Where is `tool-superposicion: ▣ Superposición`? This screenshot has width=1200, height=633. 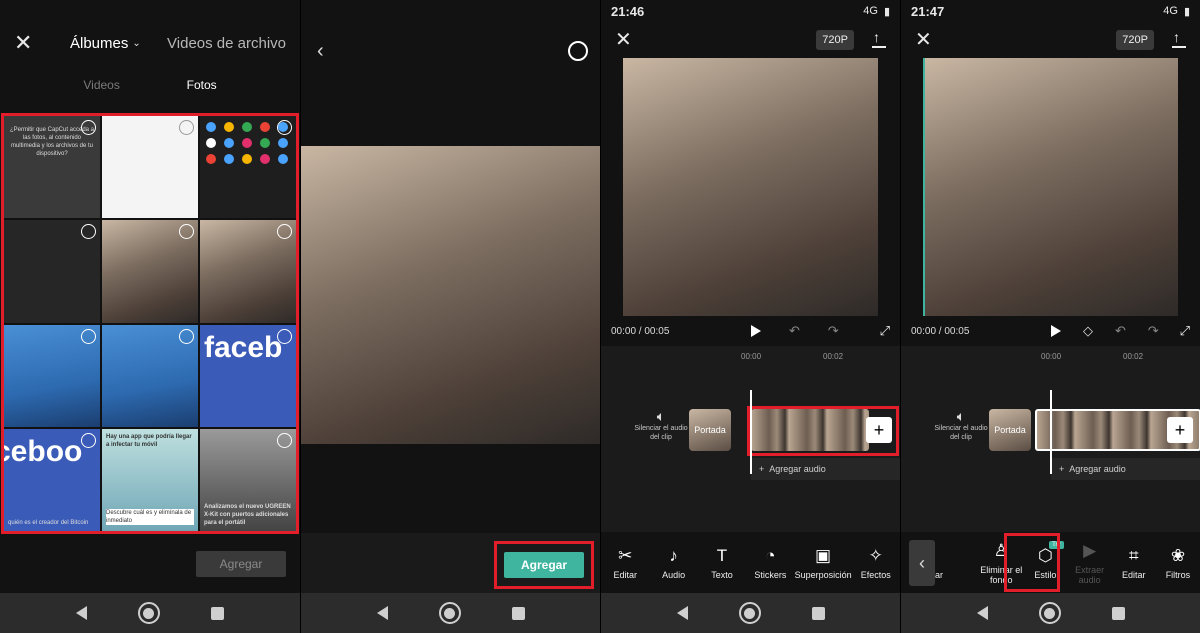
tool-superposicion: ▣ Superposición is located at coordinates (823, 563).